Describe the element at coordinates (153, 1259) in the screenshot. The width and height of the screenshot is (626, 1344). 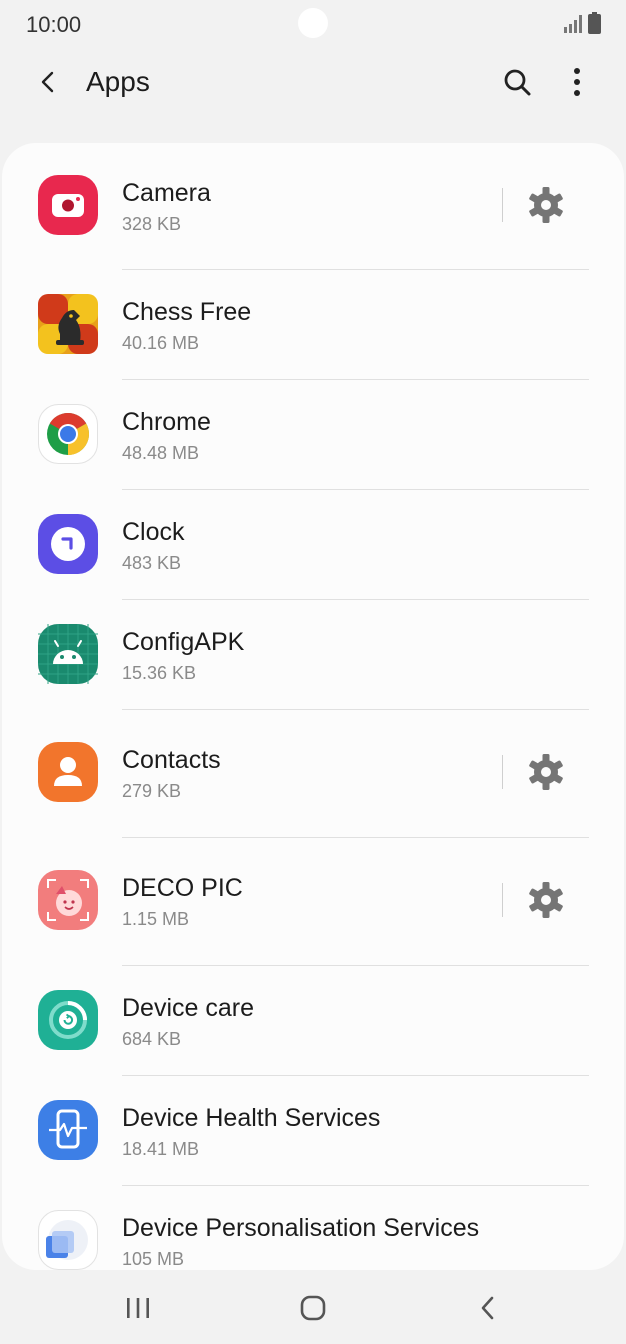
I see `app-size: 105 MB` at that location.